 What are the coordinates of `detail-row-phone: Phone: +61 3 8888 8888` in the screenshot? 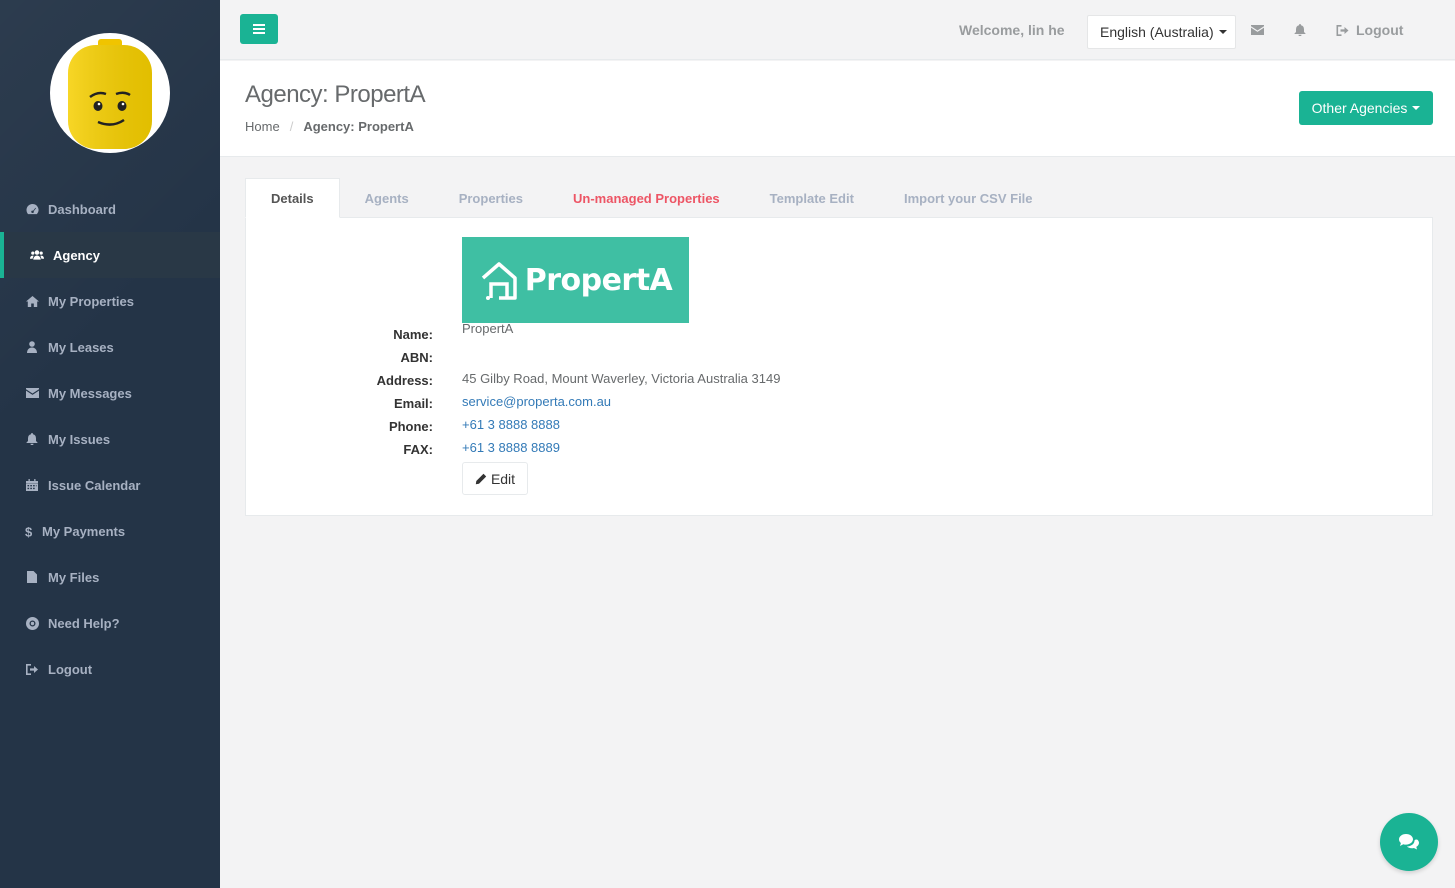 It's located at (840, 426).